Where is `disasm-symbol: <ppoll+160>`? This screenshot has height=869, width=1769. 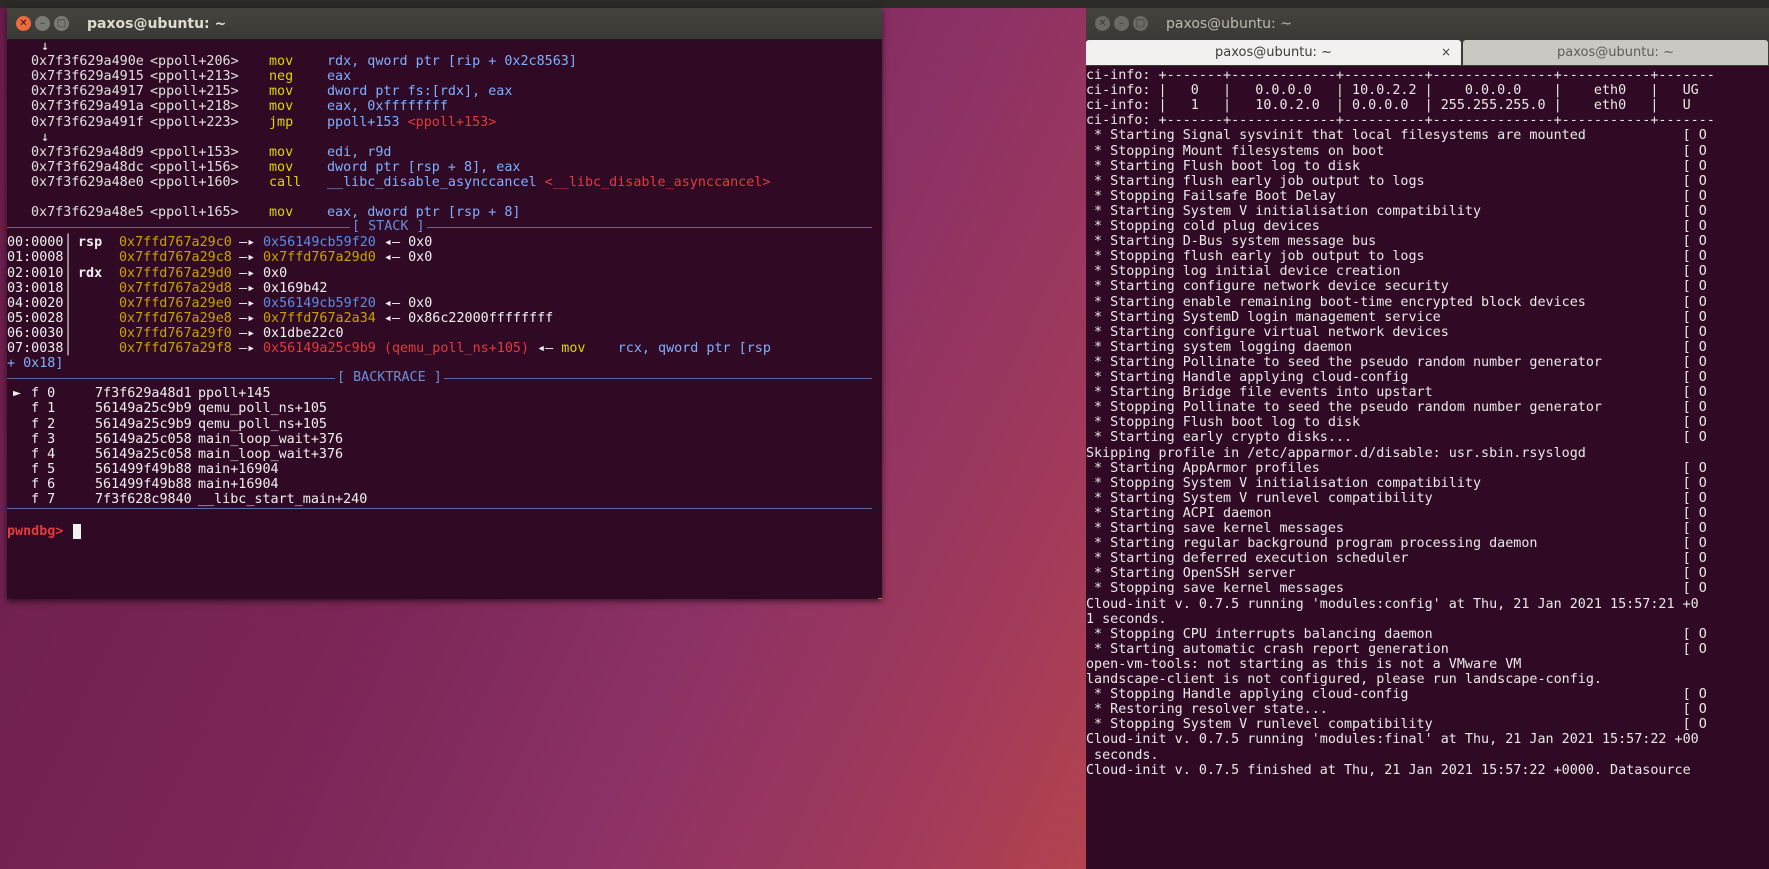
disasm-symbol: <ppoll+160> is located at coordinates (194, 182).